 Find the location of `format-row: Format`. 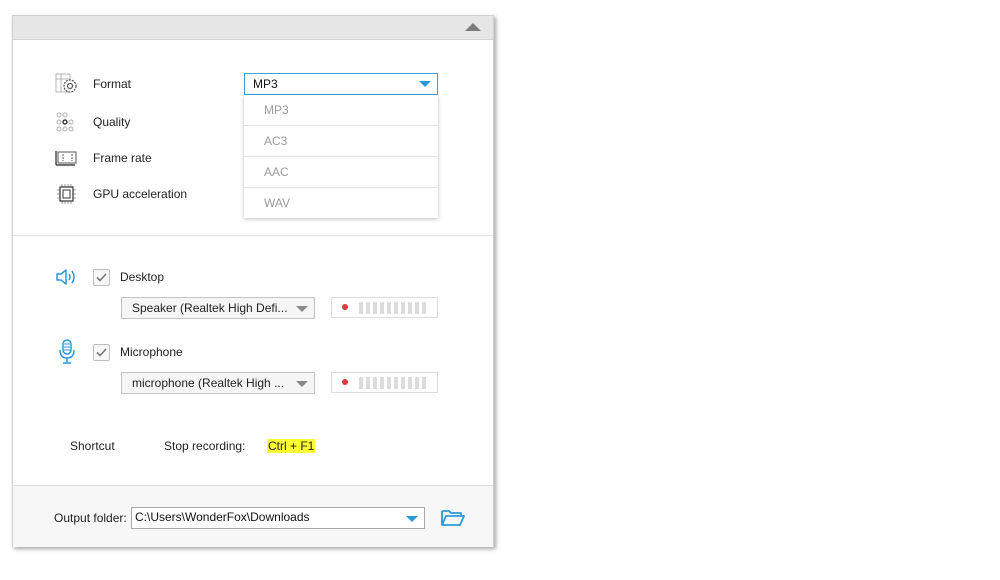

format-row: Format is located at coordinates (93, 84).